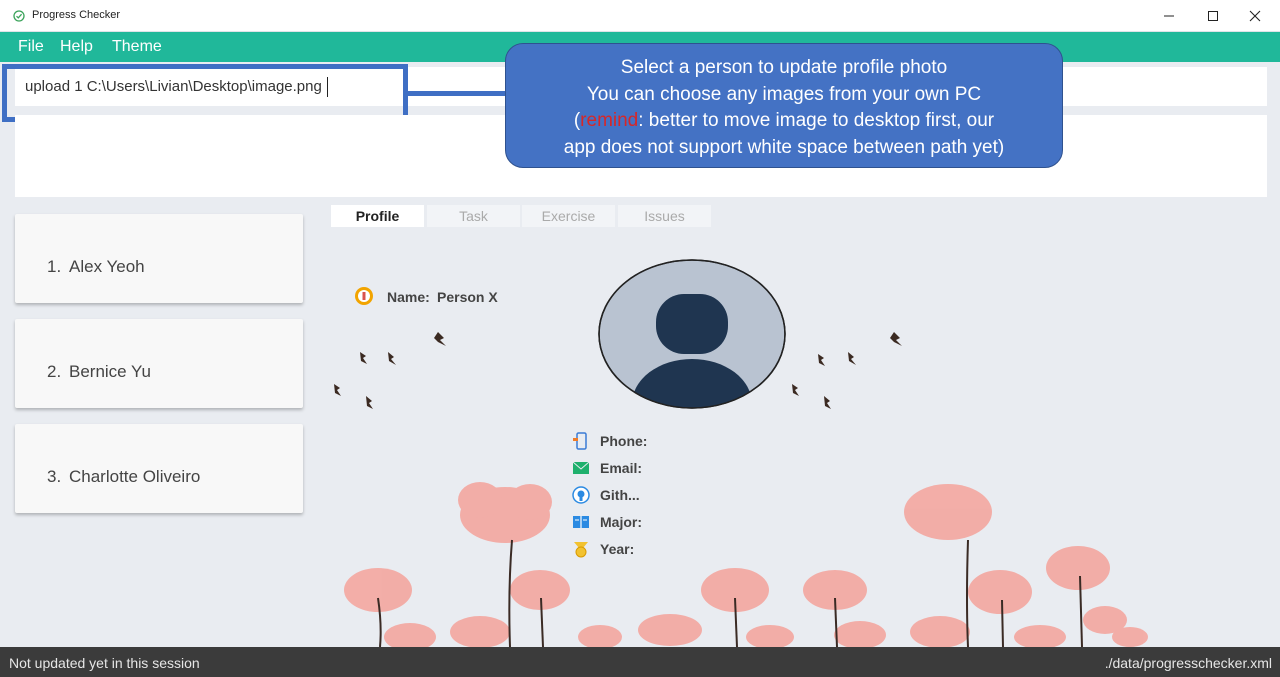 This screenshot has width=1280, height=677. What do you see at coordinates (104, 663) in the screenshot?
I see `status-sync: Not updated yet in this session` at bounding box center [104, 663].